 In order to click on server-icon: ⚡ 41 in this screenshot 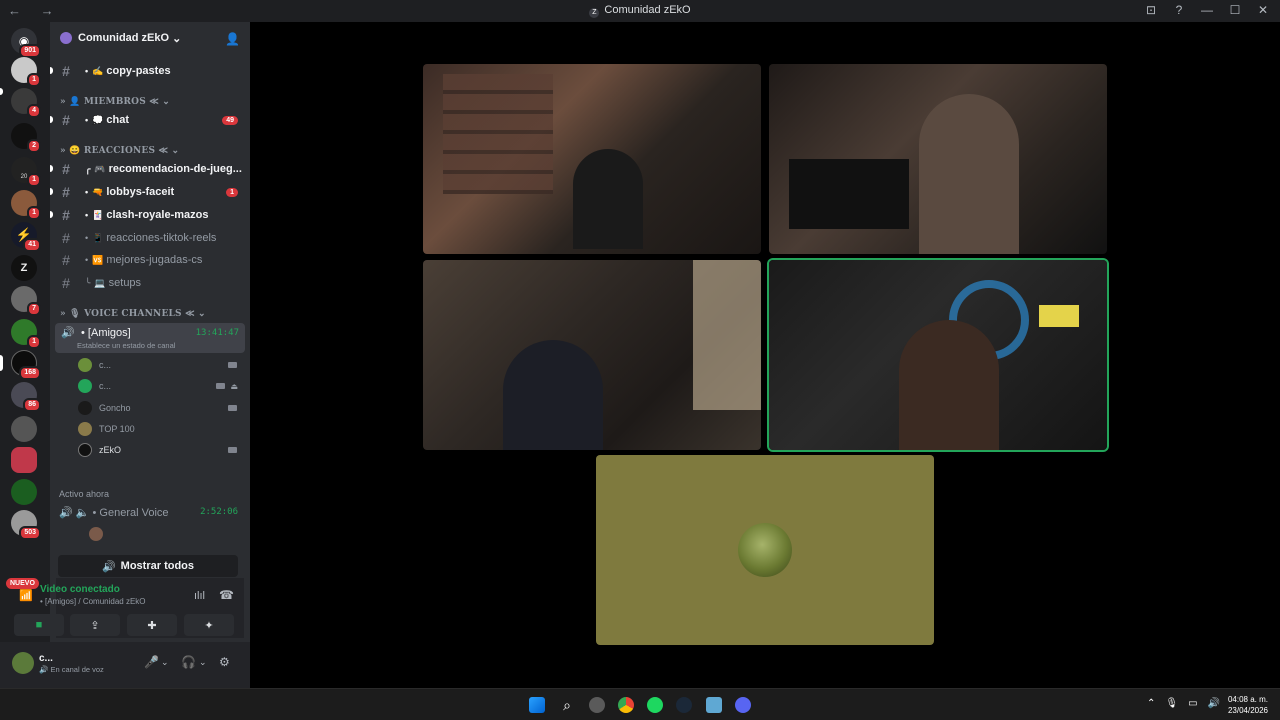, I will do `click(26, 237)`.